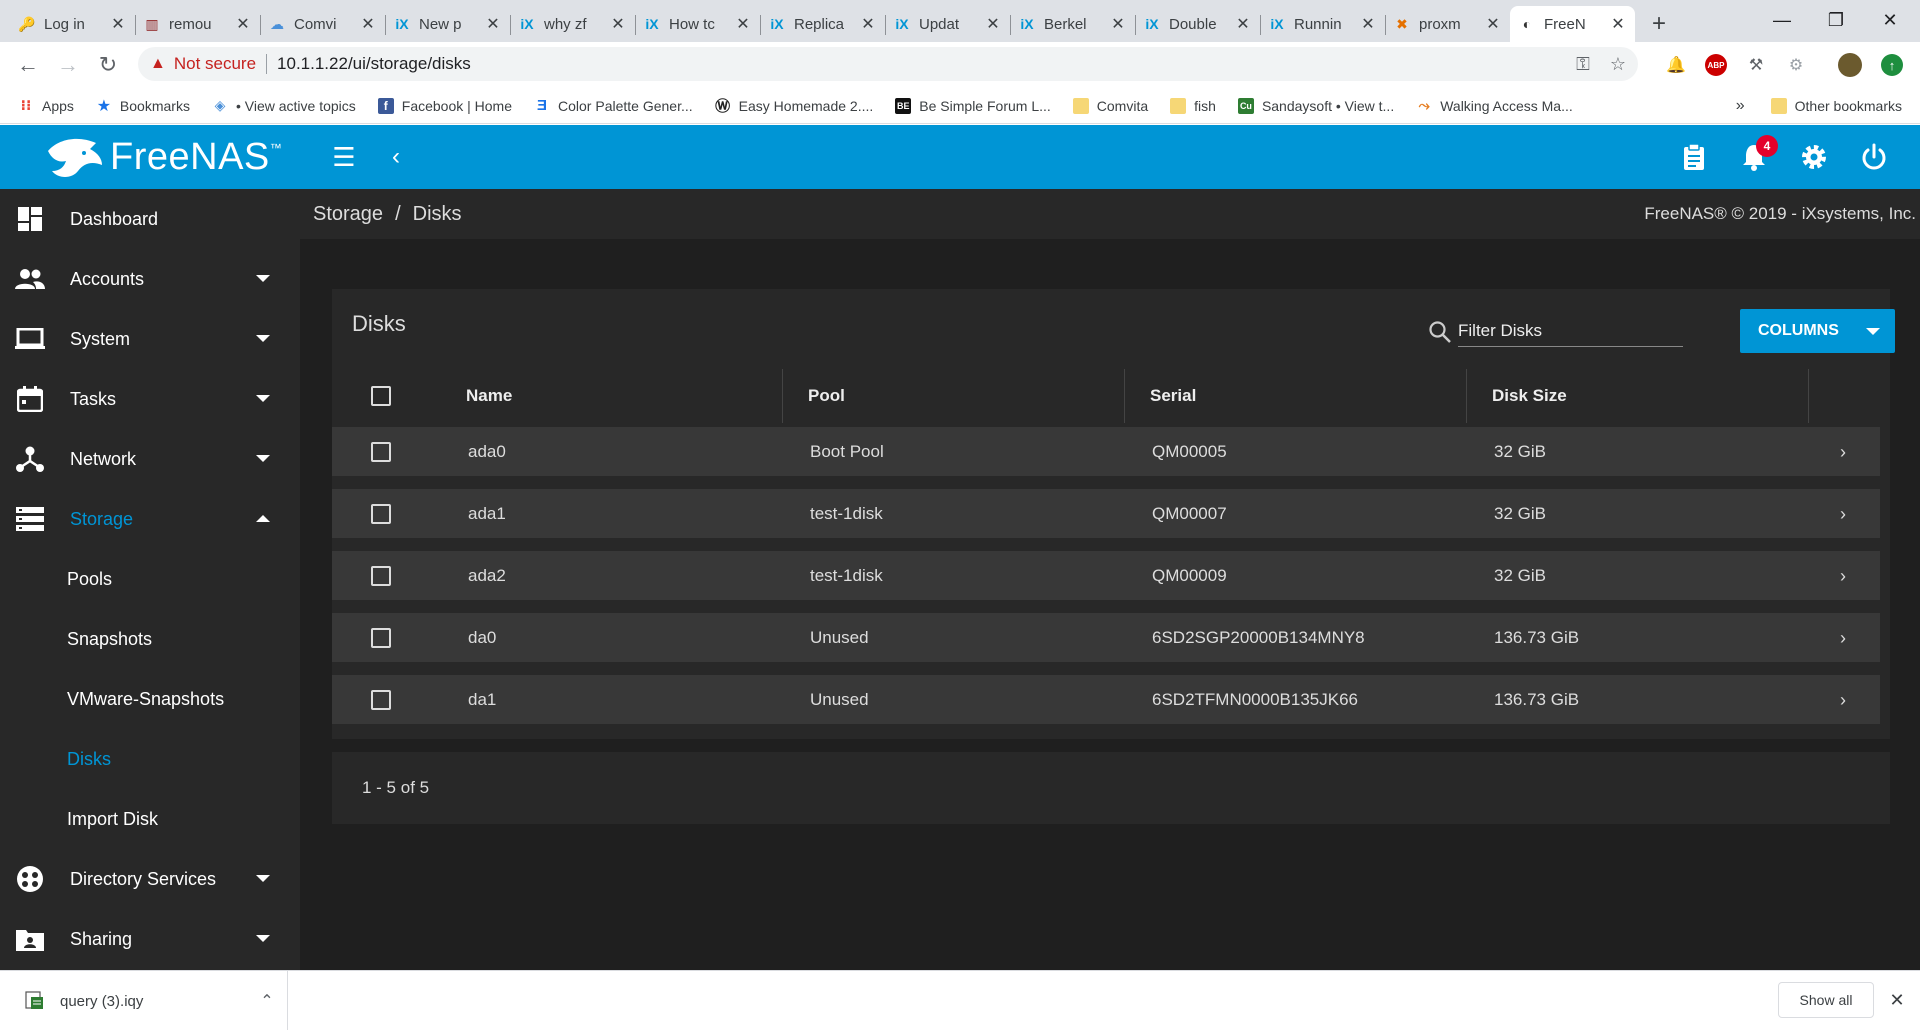  Describe the element at coordinates (1848, 106) in the screenshot. I see `other-bookmarks-button: Other bookmarks` at that location.